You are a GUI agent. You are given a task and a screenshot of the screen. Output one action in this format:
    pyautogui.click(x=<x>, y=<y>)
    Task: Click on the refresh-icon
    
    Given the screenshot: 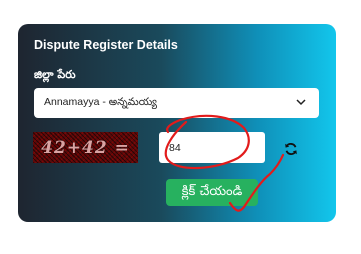 What is the action you would take?
    pyautogui.click(x=291, y=149)
    